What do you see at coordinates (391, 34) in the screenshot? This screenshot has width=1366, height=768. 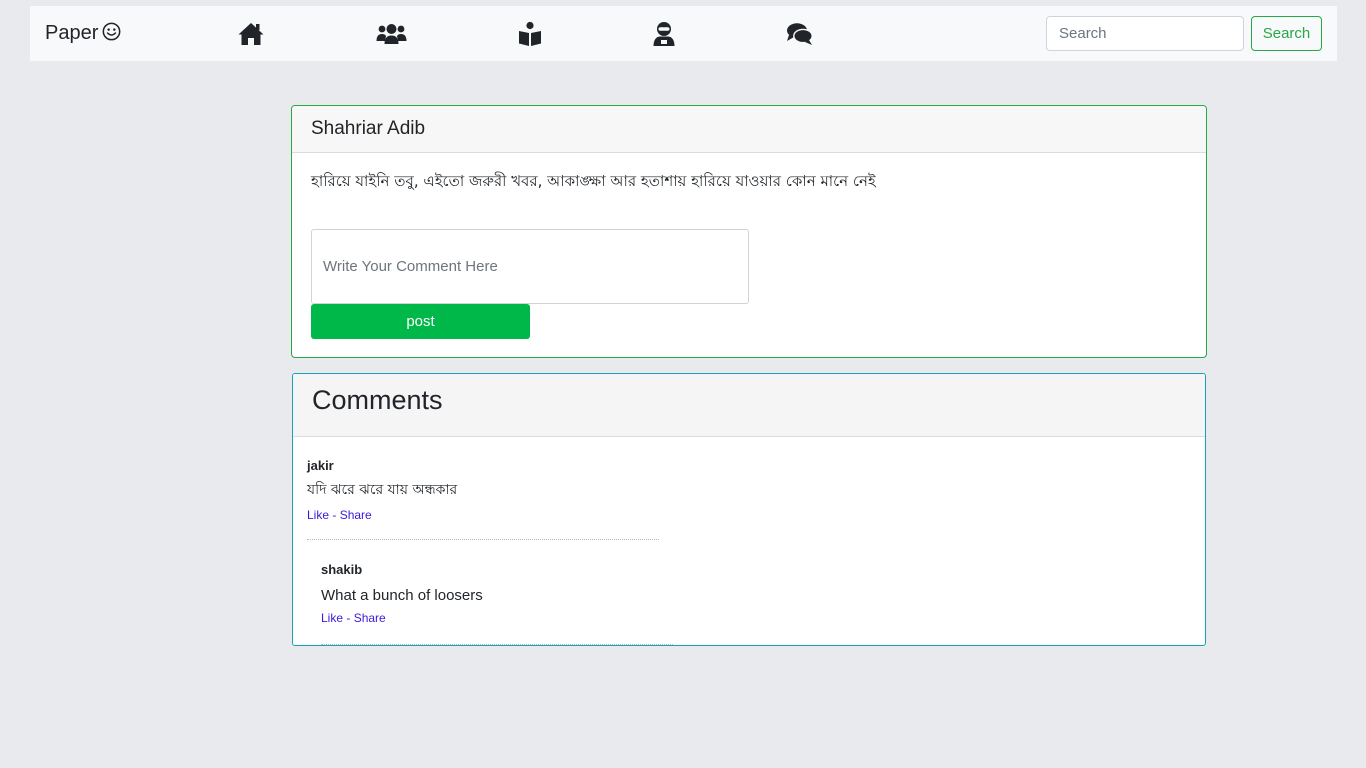 I see `users-icon` at bounding box center [391, 34].